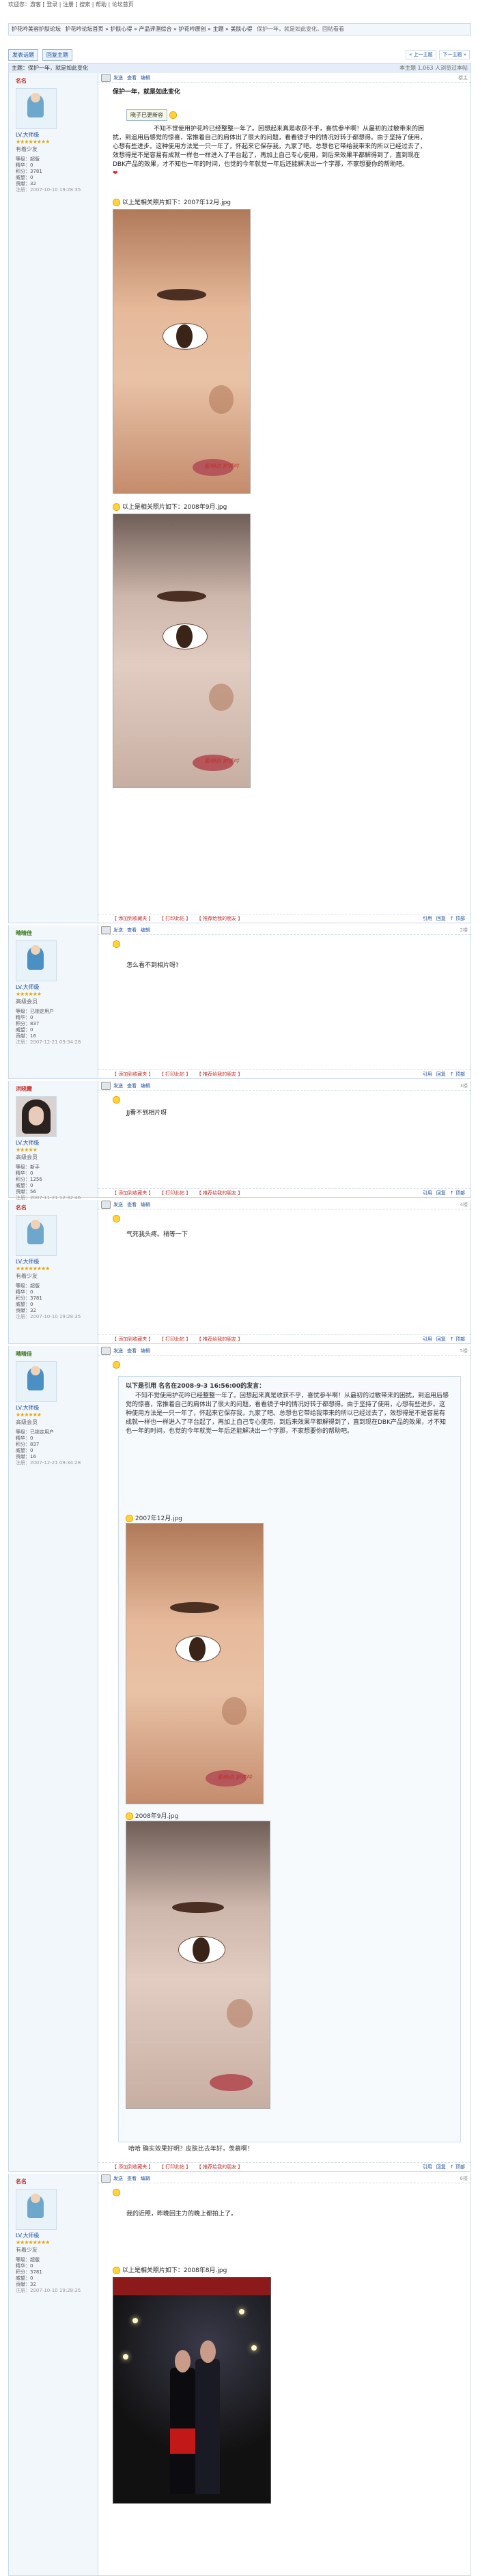  I want to click on top-user-bar: 欢迎您：游客 [ 登录 | 注册 ] 搜索 | 帮助 | 论坛首页, so click(239, 5).